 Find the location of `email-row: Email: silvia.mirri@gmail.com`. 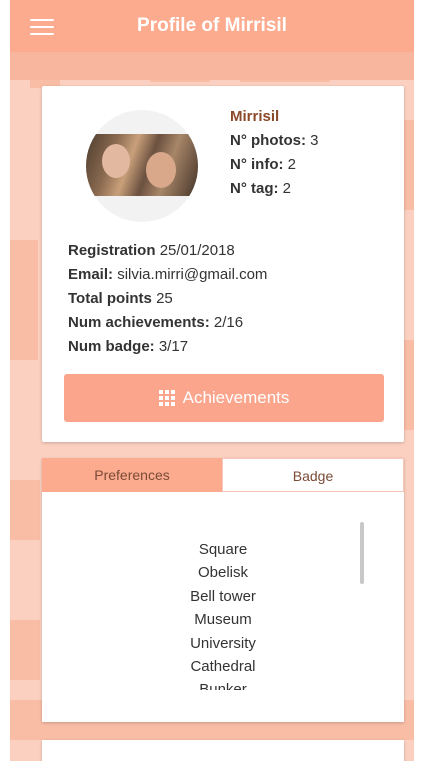

email-row: Email: silvia.mirri@gmail.com is located at coordinates (167, 274).